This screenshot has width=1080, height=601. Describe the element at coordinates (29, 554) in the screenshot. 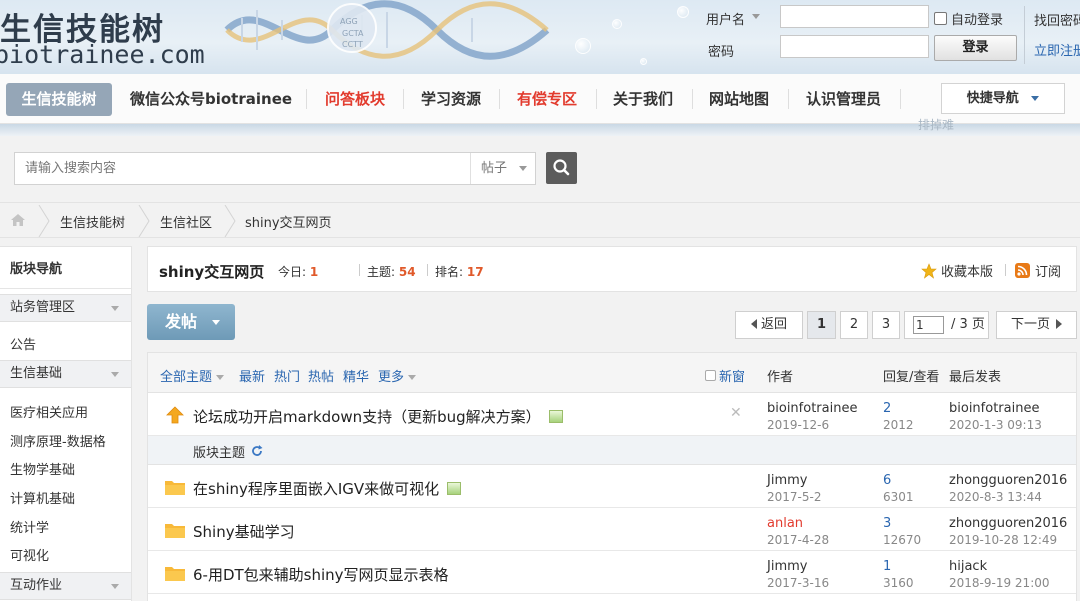

I see `sidebar-item-visualization: 可视化` at that location.